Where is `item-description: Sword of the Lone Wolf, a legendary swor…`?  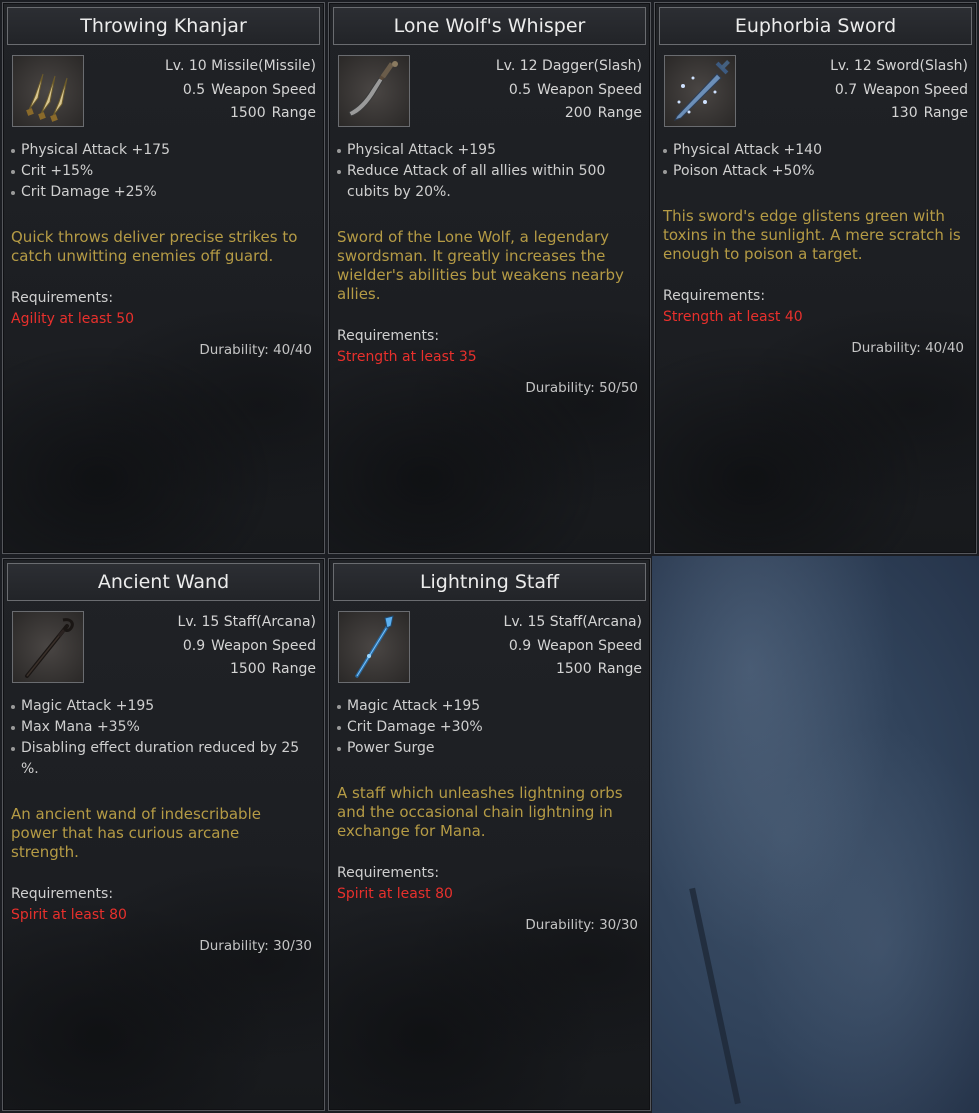
item-description: Sword of the Lone Wolf, a legendary swor… is located at coordinates (480, 265).